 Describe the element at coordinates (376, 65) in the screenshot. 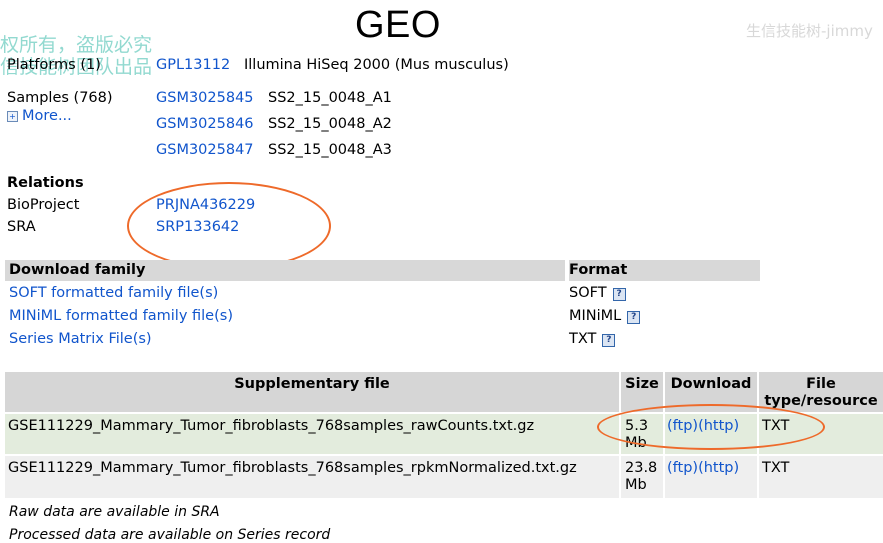

I see `platform-description: Illumina HiSeq 2000 (Mus musculus)` at that location.